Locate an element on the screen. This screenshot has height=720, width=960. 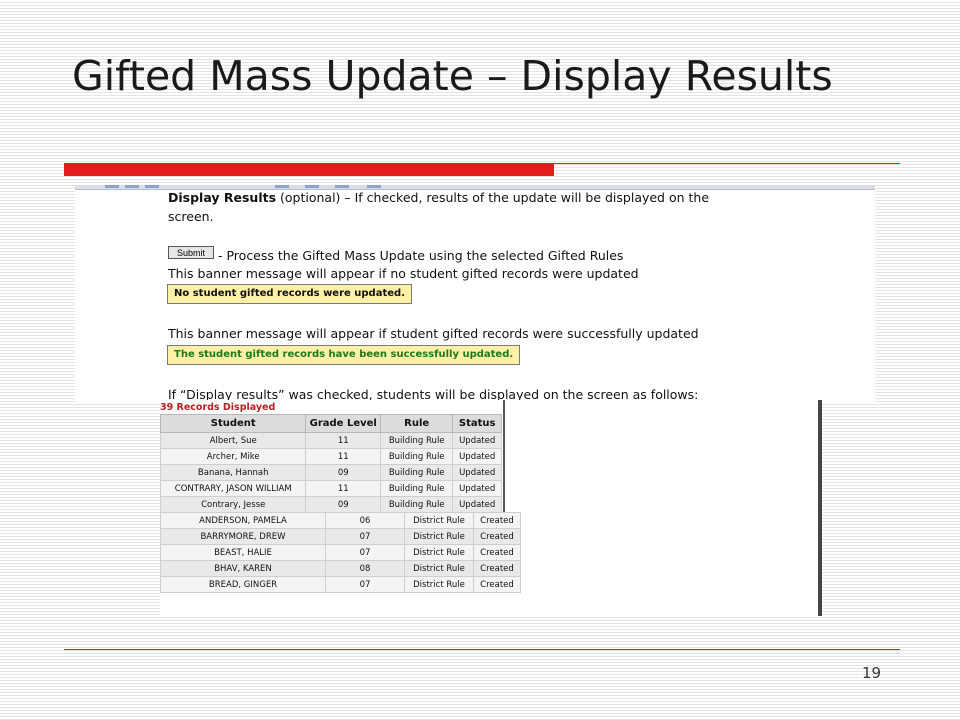
window-right-border is located at coordinates (820, 508).